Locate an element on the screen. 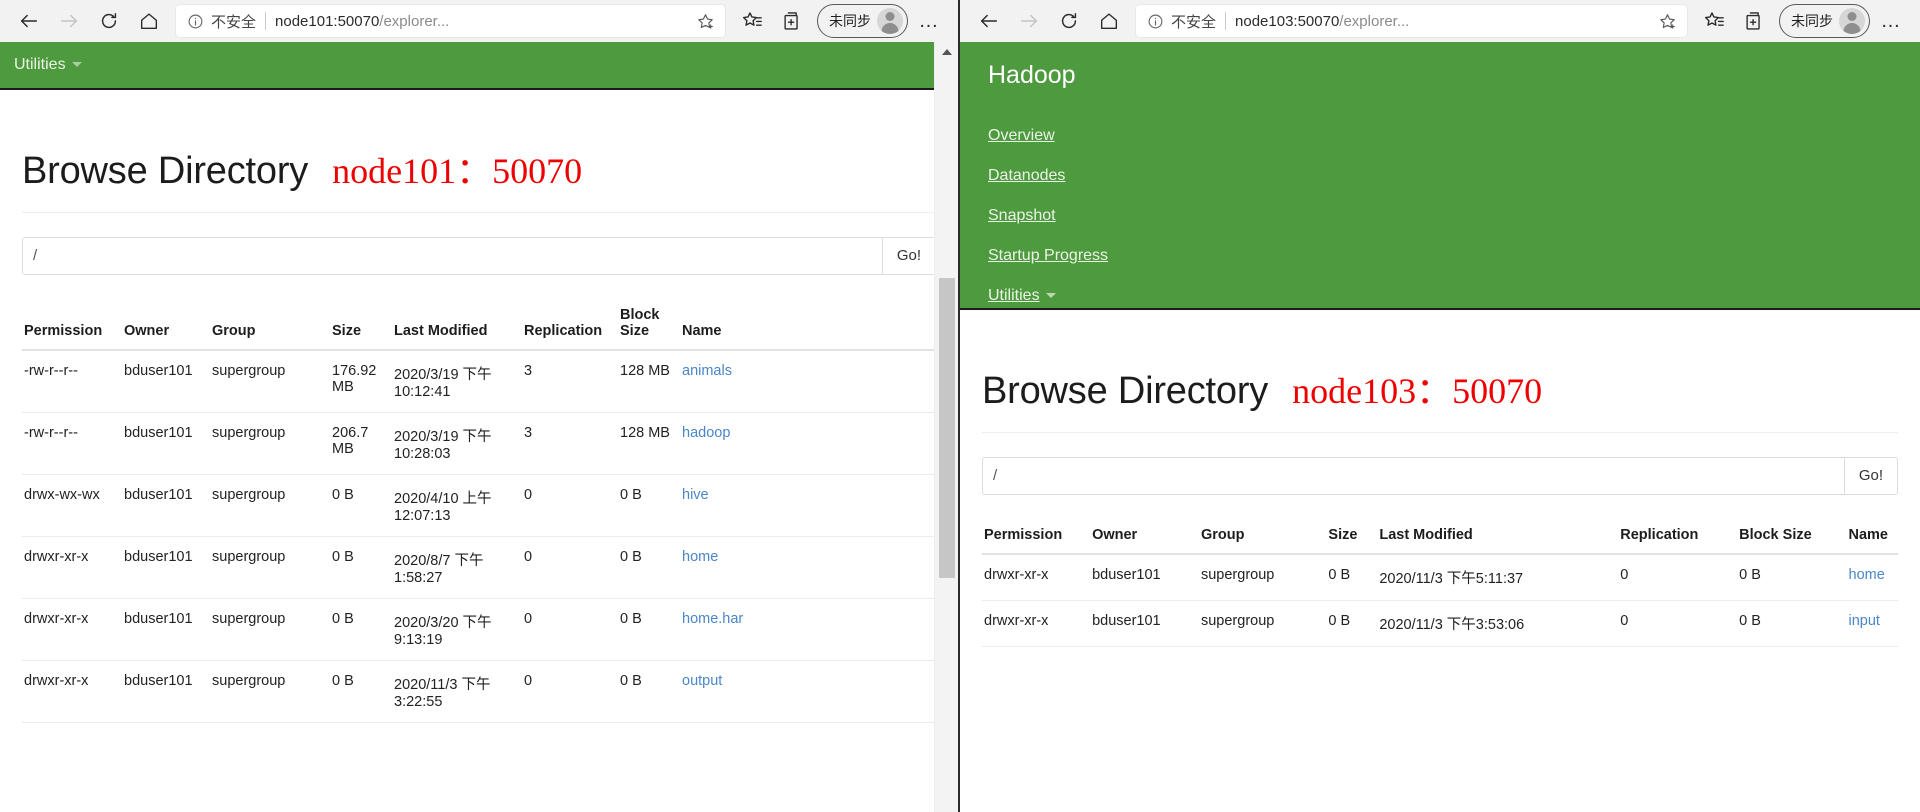 This screenshot has width=1920, height=812. file-link: hadoop is located at coordinates (706, 433).